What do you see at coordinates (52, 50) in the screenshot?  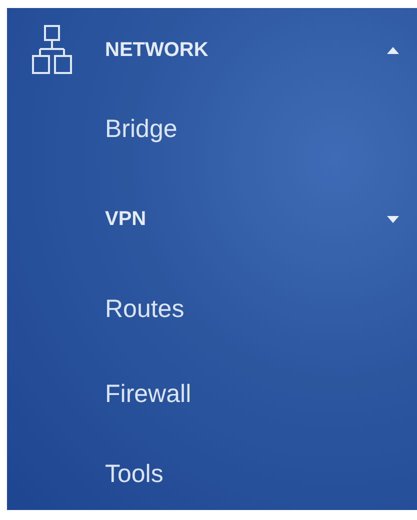 I see `network-icon` at bounding box center [52, 50].